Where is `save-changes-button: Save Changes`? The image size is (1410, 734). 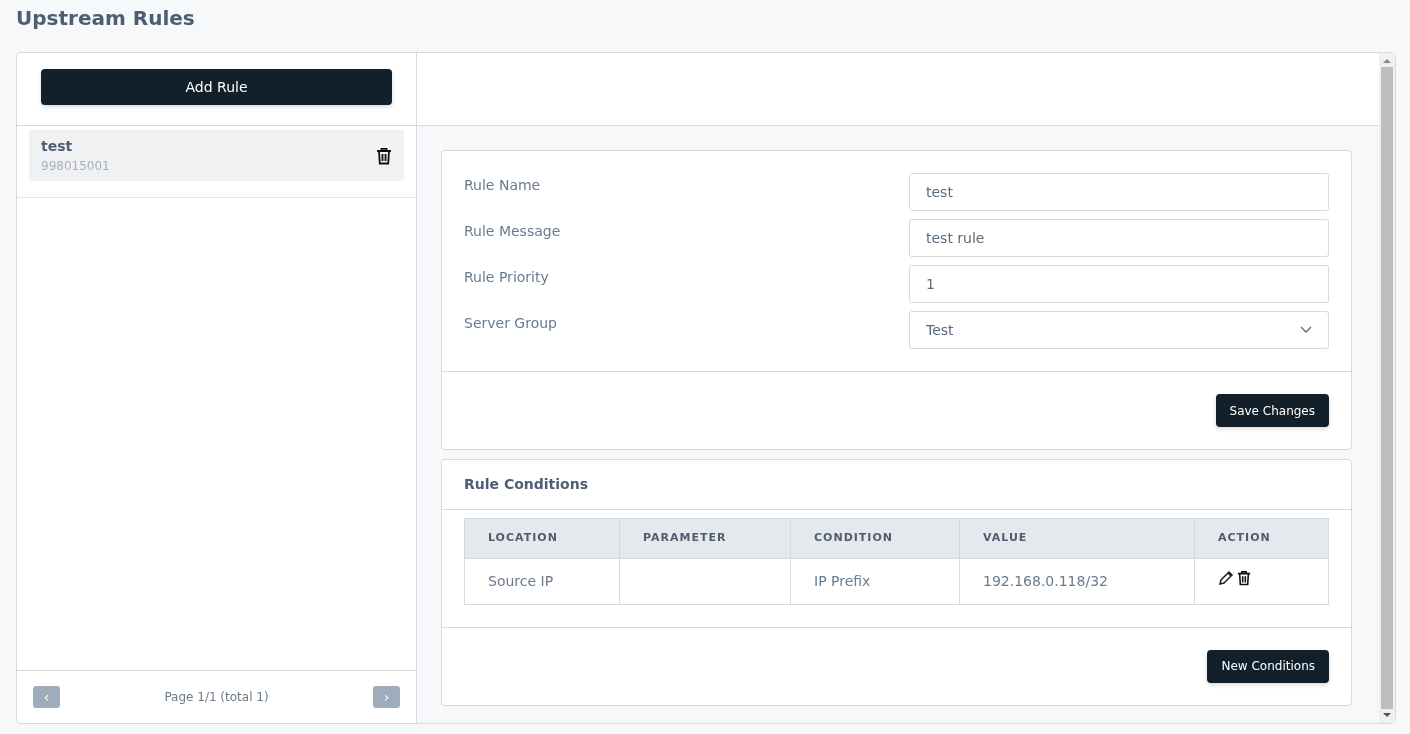 save-changes-button: Save Changes is located at coordinates (1272, 410).